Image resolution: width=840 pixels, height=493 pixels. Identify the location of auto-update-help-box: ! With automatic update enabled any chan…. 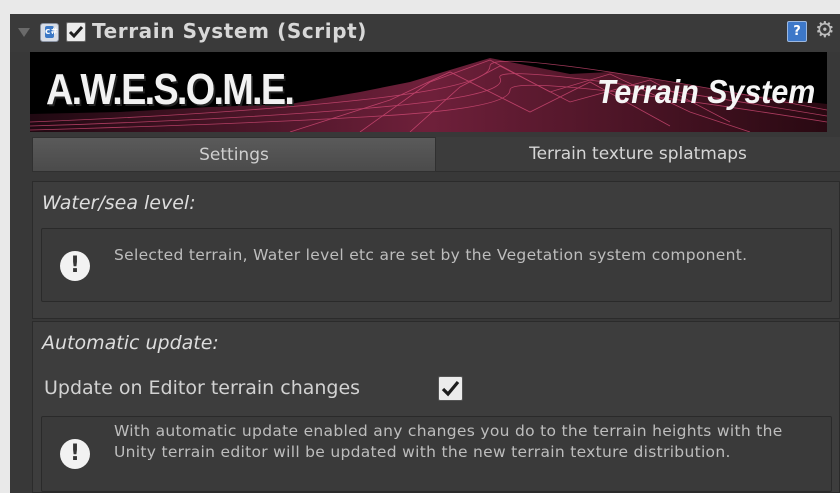
(436, 454).